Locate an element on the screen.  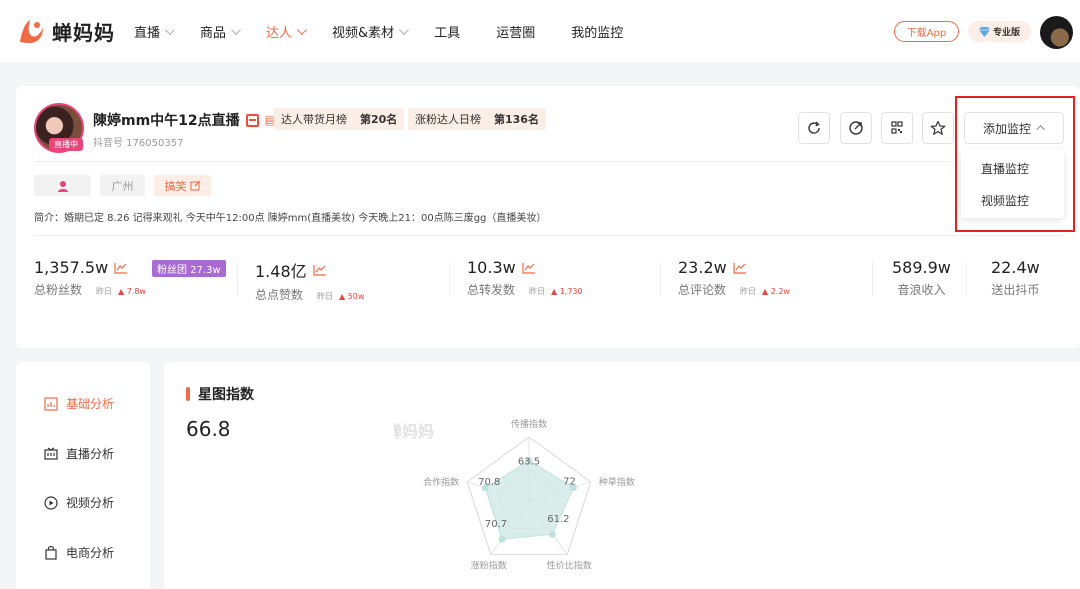
nav-item-influencers: 达人 is located at coordinates (286, 31).